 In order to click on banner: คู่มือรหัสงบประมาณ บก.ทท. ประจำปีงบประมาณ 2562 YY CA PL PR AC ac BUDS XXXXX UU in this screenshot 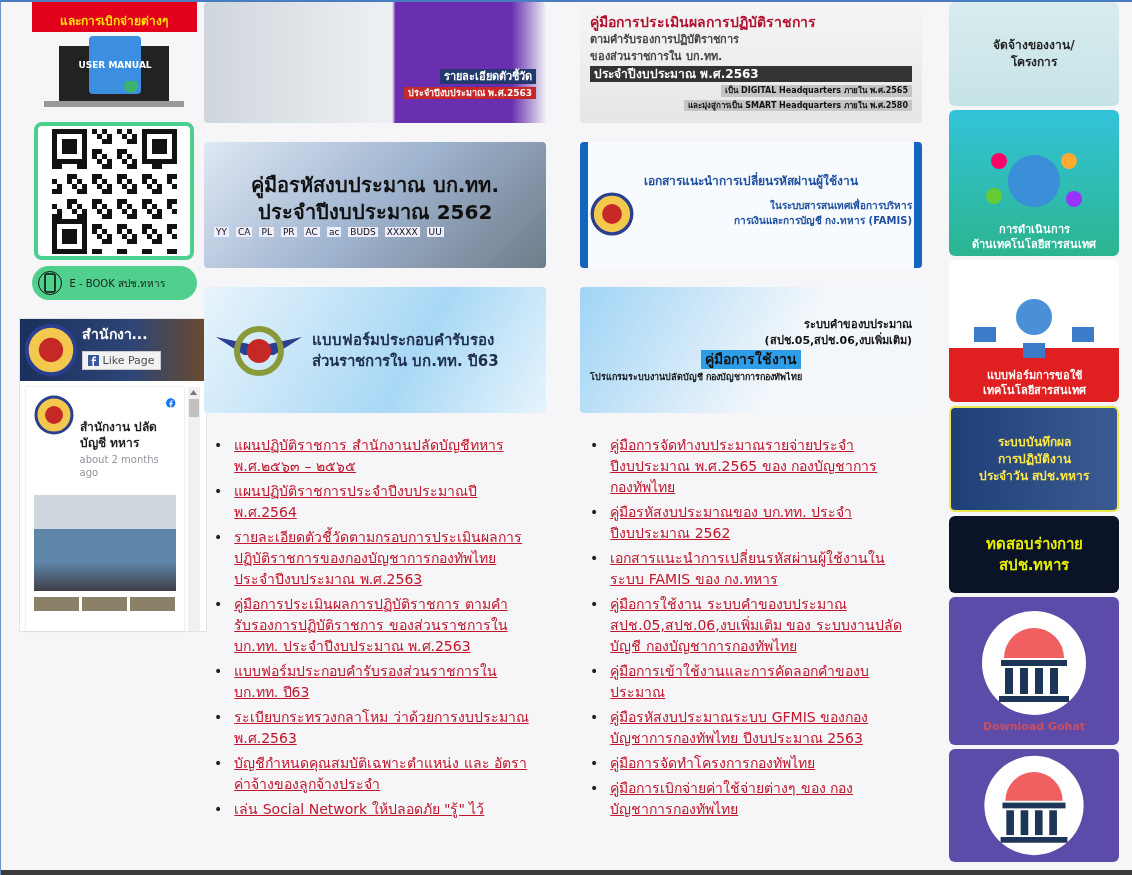, I will do `click(375, 205)`.